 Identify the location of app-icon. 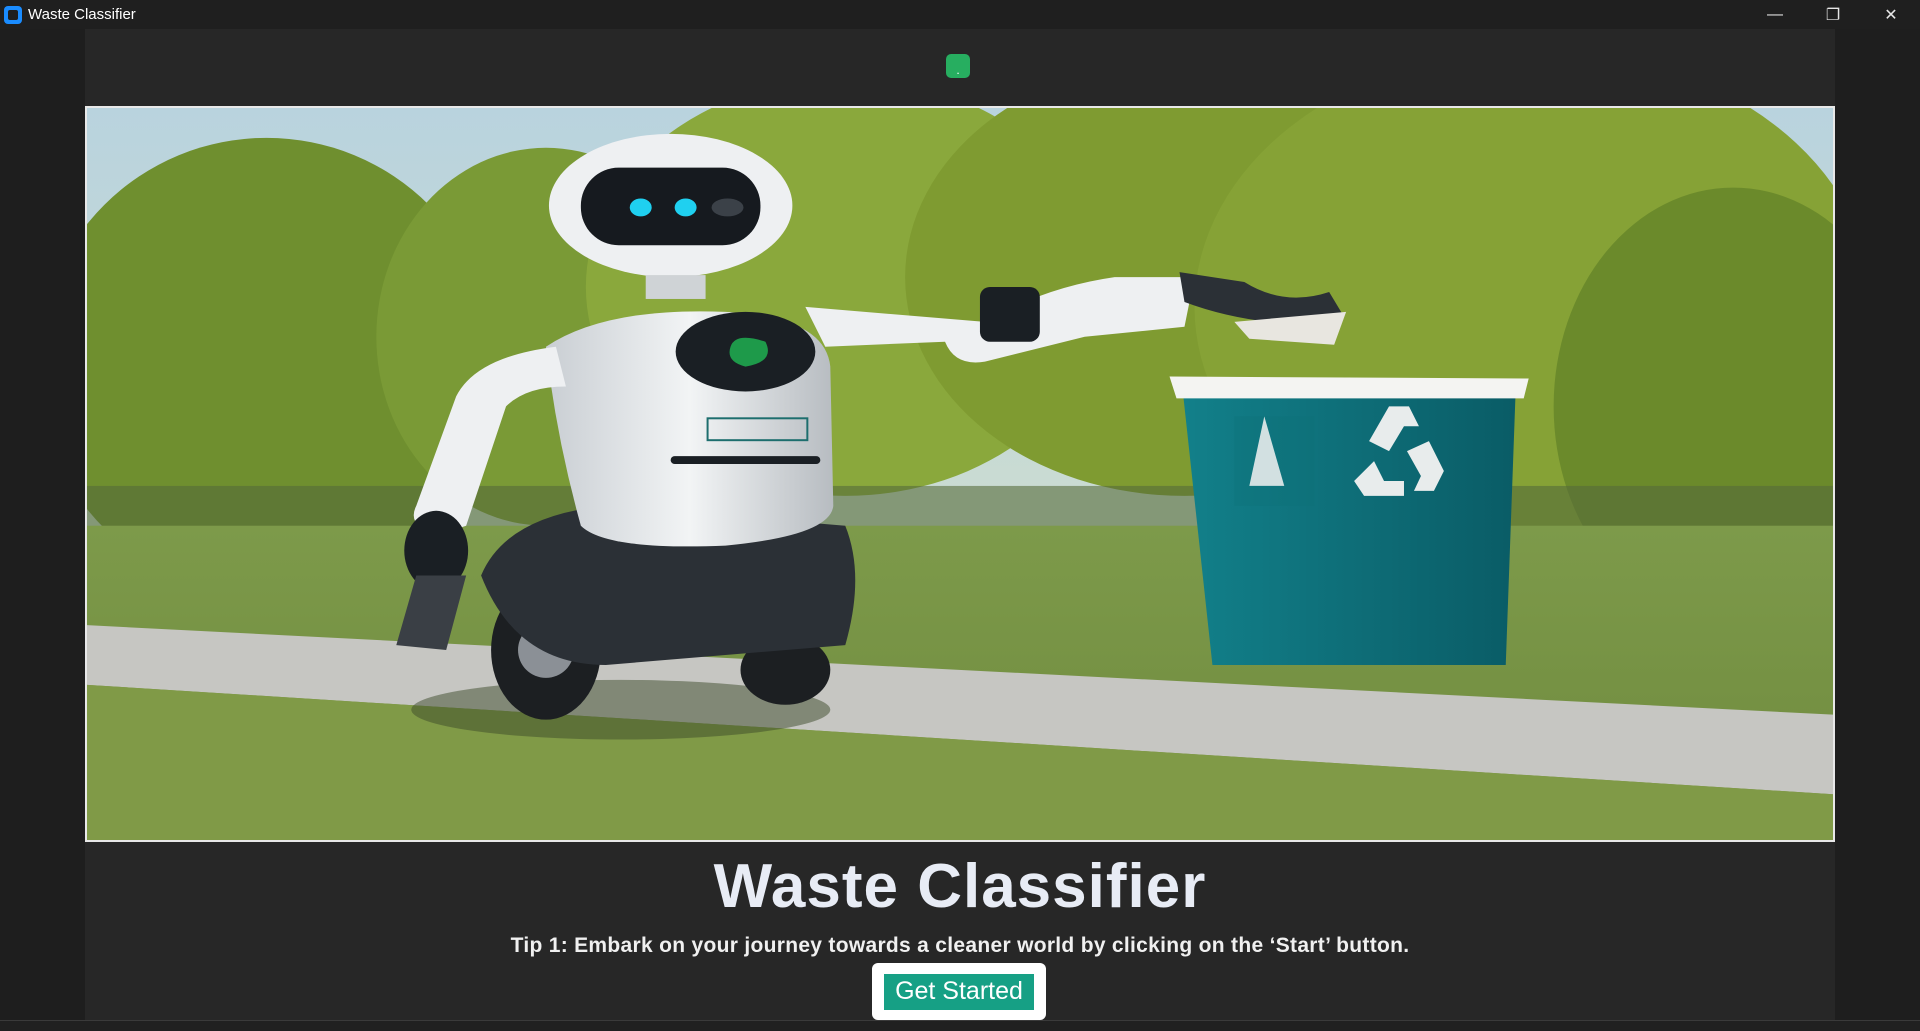
(13, 14).